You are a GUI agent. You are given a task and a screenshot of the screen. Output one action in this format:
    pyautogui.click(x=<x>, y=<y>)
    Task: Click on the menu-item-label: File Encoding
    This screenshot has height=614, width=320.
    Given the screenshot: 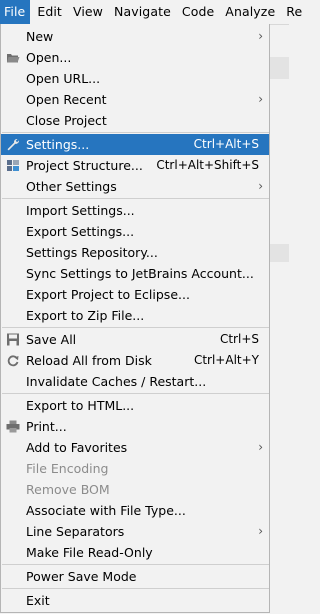 What is the action you would take?
    pyautogui.click(x=67, y=468)
    